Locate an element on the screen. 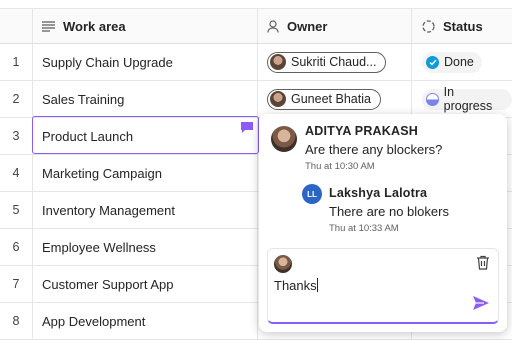 The height and width of the screenshot is (340, 512). checkmark-icon is located at coordinates (432, 62).